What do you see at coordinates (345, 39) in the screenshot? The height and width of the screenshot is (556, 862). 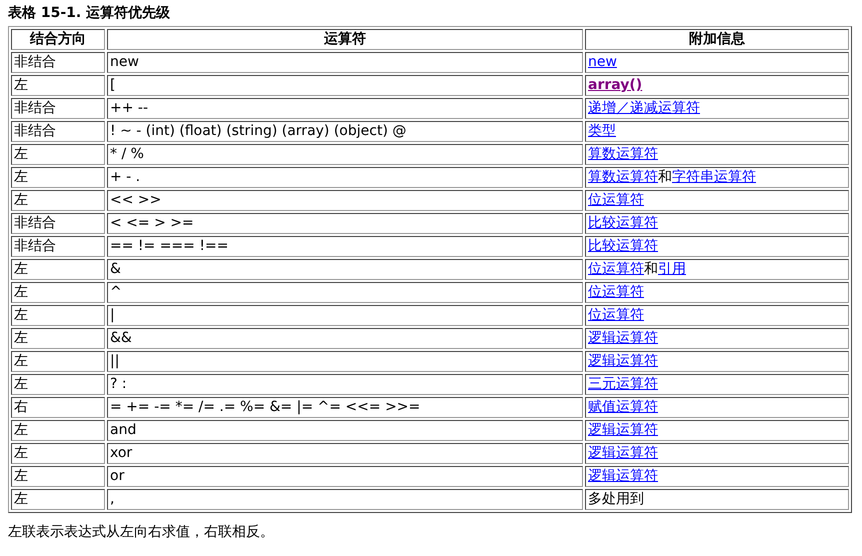 I see `column-header: 运算符` at bounding box center [345, 39].